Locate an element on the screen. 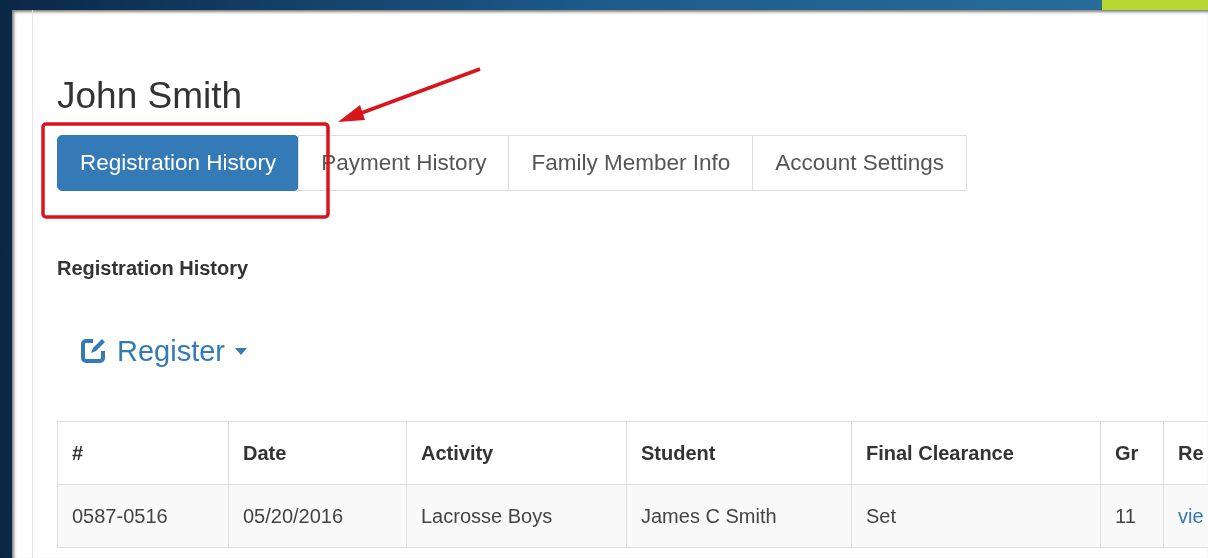 This screenshot has width=1208, height=558. column-header: Re is located at coordinates (1185, 453).